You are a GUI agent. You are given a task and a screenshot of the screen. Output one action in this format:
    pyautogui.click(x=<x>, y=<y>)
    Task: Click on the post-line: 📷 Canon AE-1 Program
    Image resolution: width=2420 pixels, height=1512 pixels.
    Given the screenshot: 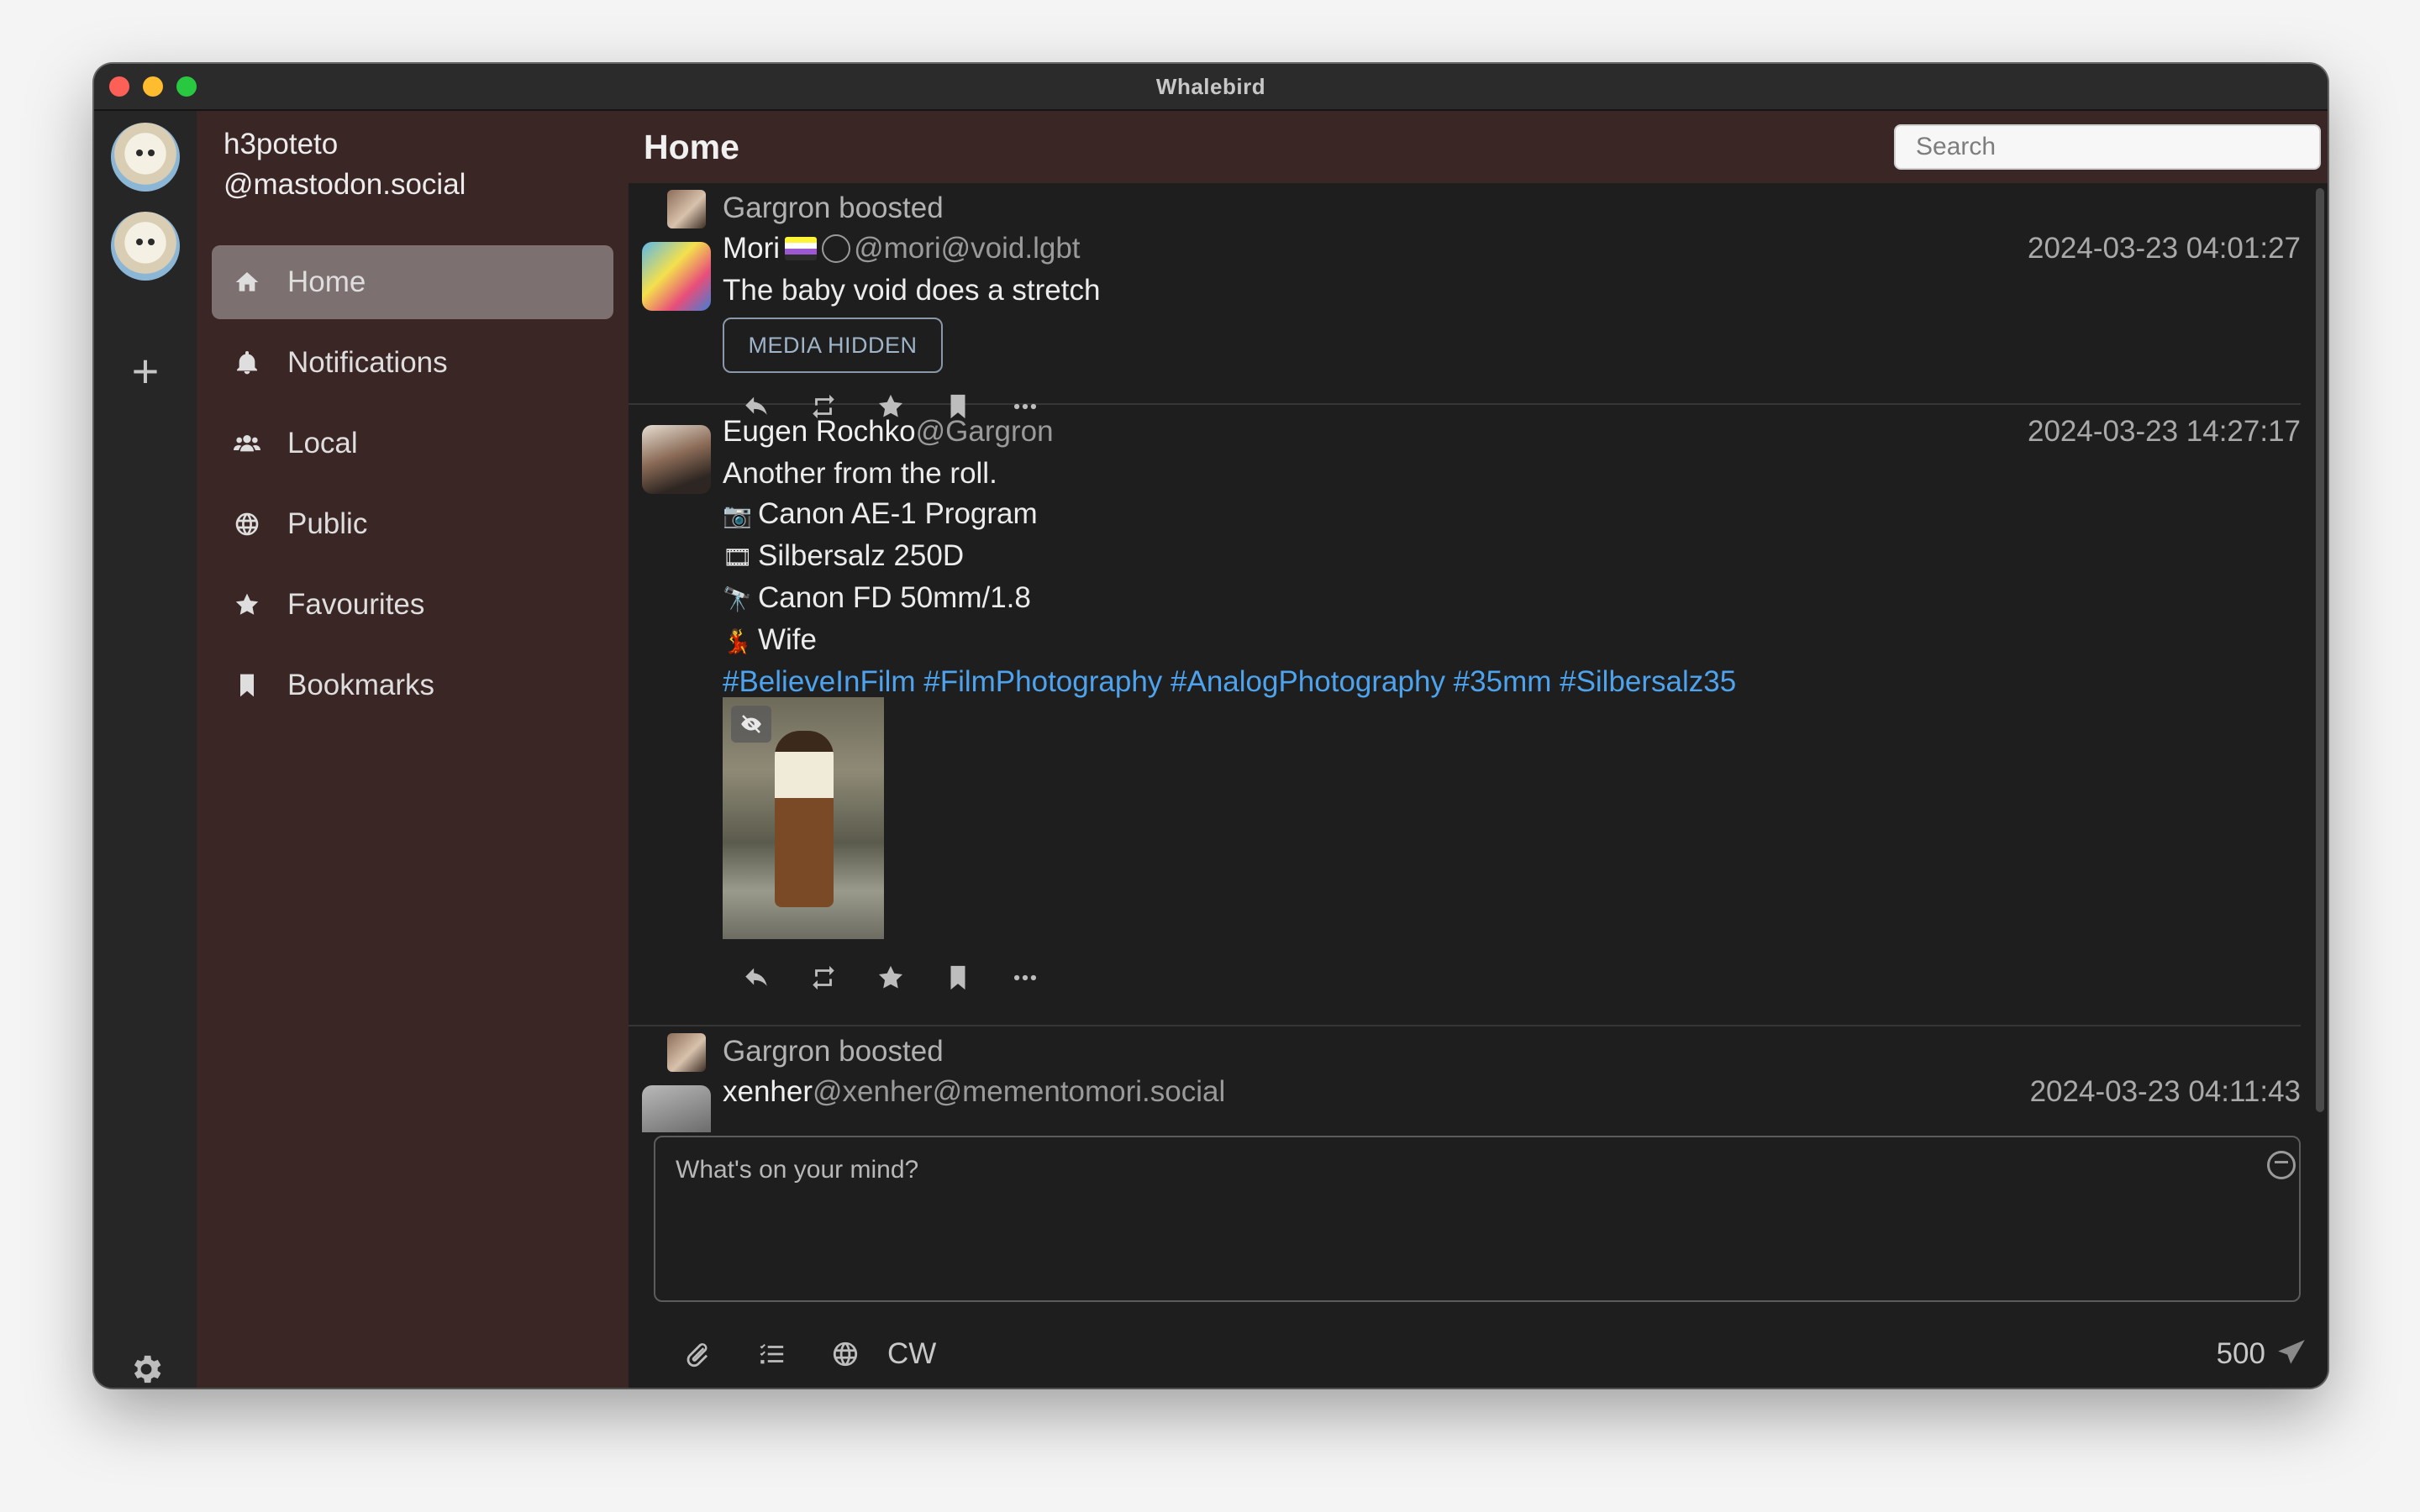 What is the action you would take?
    pyautogui.click(x=1229, y=515)
    